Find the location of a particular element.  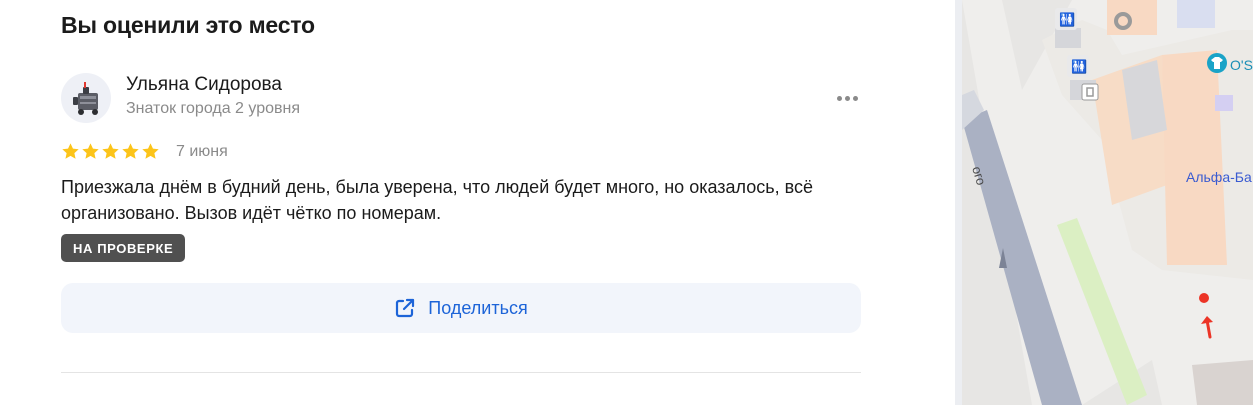

section-title: Вы оценили это место is located at coordinates (188, 25).